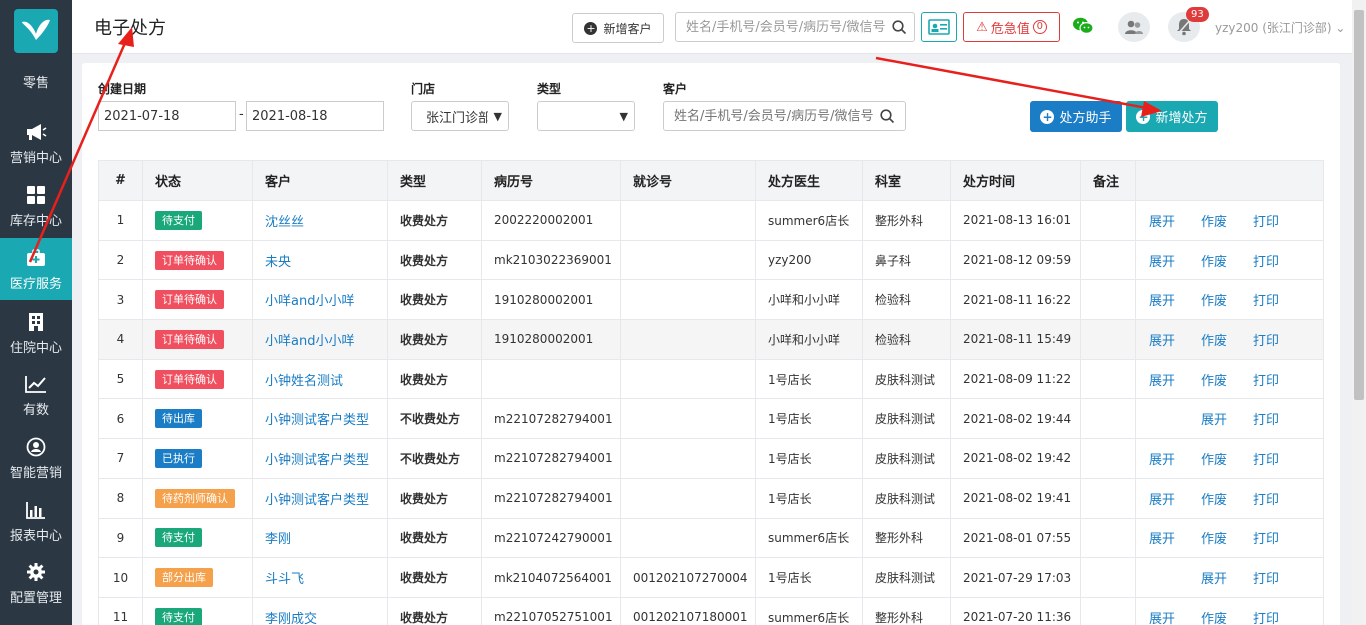 This screenshot has height=625, width=1366. What do you see at coordinates (1083, 26) in the screenshot?
I see `wechat-icon` at bounding box center [1083, 26].